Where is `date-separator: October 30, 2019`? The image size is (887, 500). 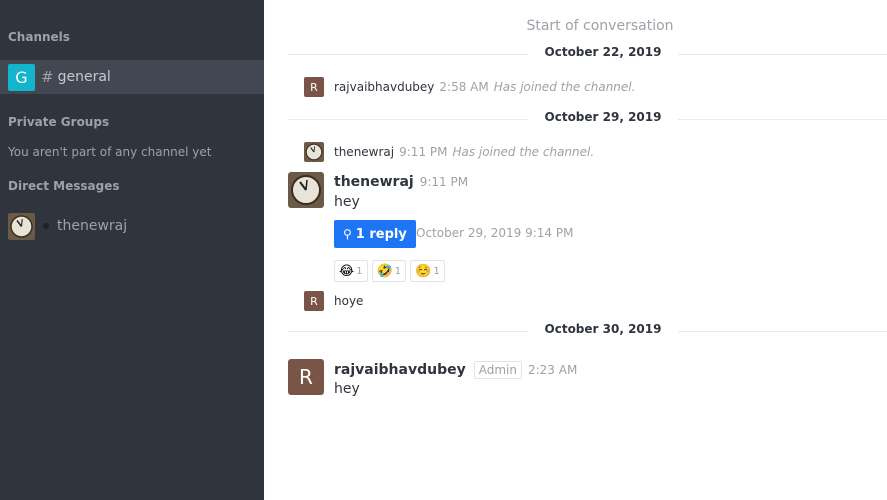
date-separator: October 30, 2019 is located at coordinates (587, 331).